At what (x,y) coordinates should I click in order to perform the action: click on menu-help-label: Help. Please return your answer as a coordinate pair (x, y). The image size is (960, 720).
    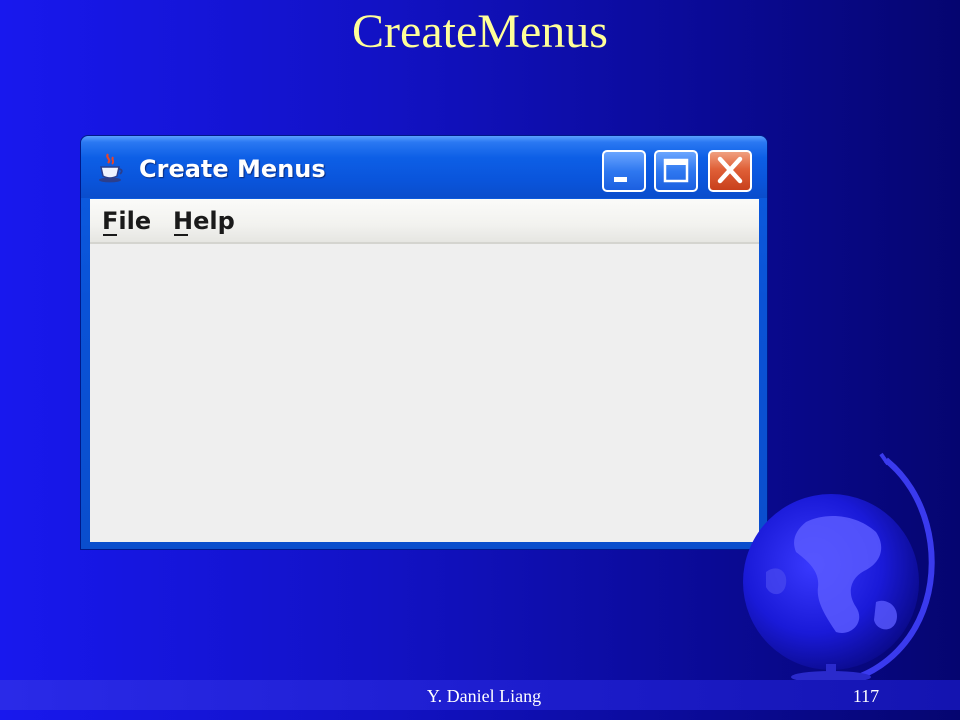
    Looking at the image, I should click on (204, 221).